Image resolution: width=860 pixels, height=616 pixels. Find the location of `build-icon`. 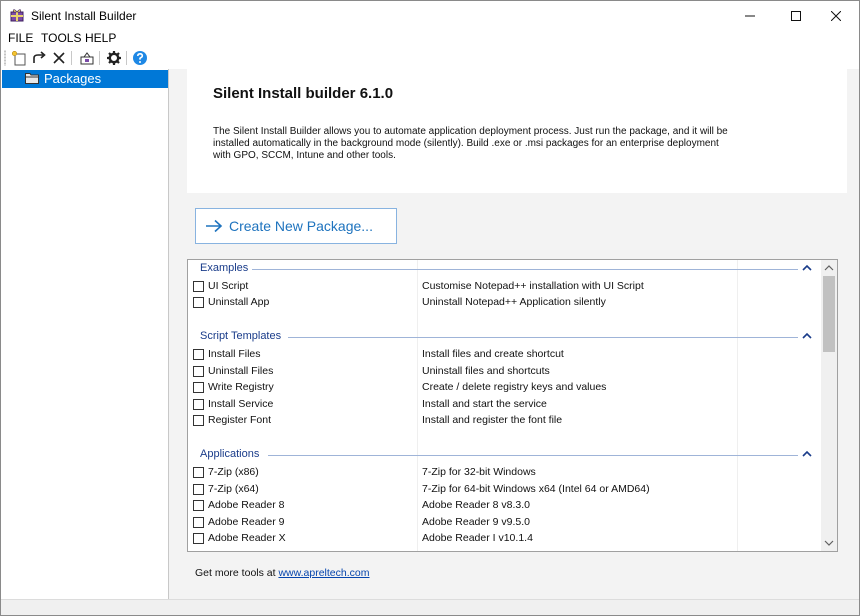

build-icon is located at coordinates (87, 58).